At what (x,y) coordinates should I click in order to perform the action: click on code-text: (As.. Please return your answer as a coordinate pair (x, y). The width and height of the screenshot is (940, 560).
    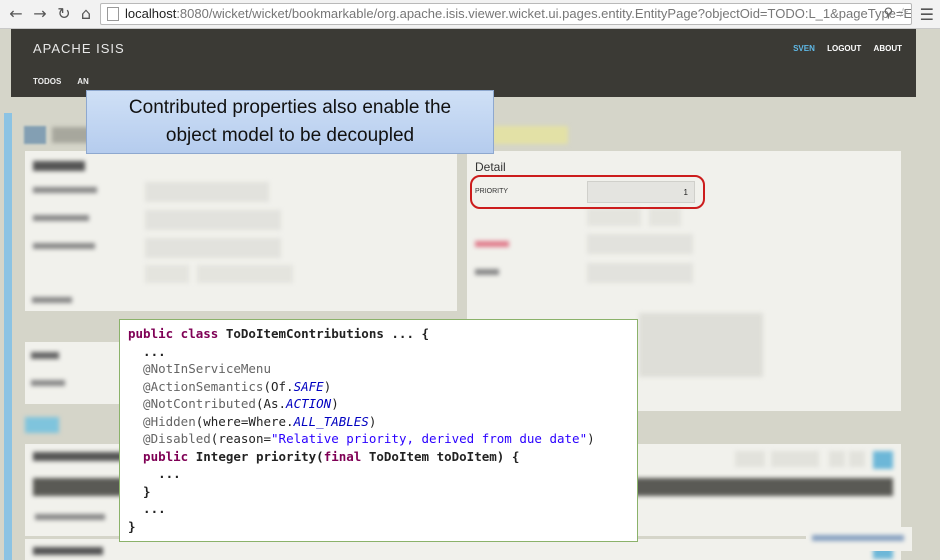
    Looking at the image, I should click on (271, 403).